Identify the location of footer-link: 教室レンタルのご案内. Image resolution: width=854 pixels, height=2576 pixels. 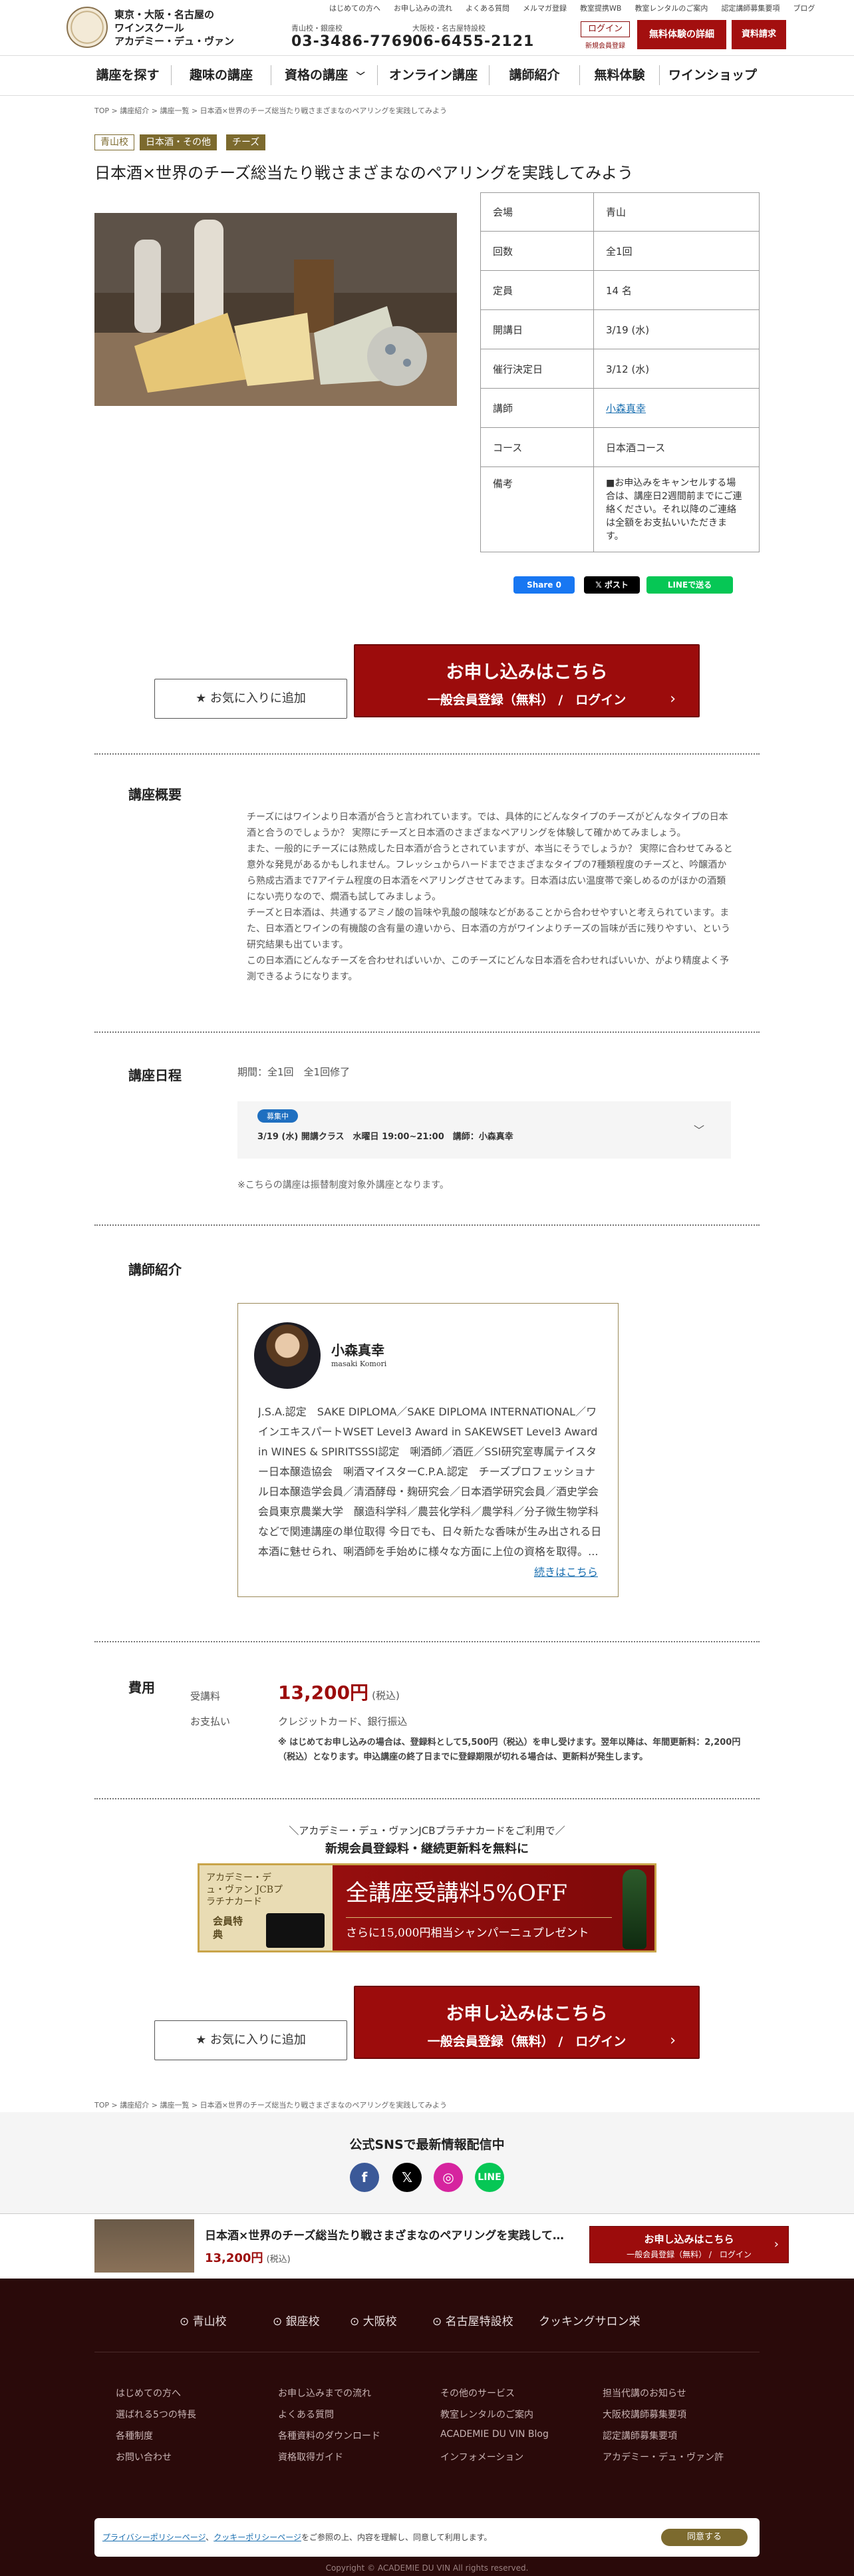
(486, 2414).